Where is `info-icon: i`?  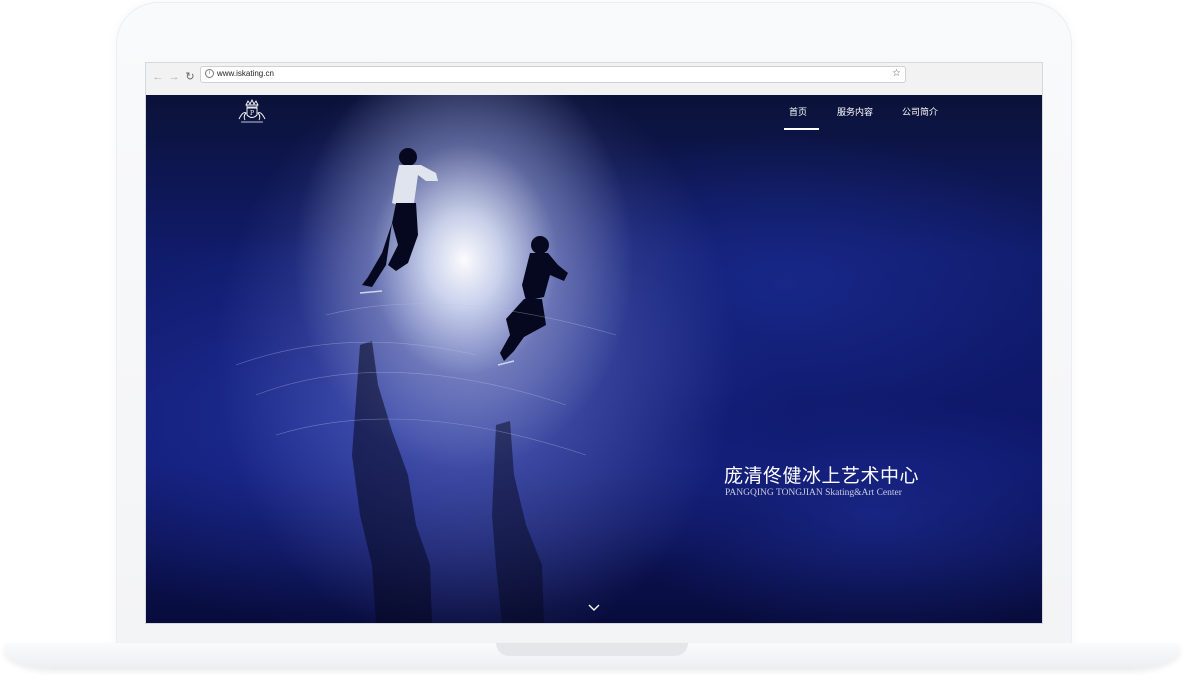 info-icon: i is located at coordinates (209, 73).